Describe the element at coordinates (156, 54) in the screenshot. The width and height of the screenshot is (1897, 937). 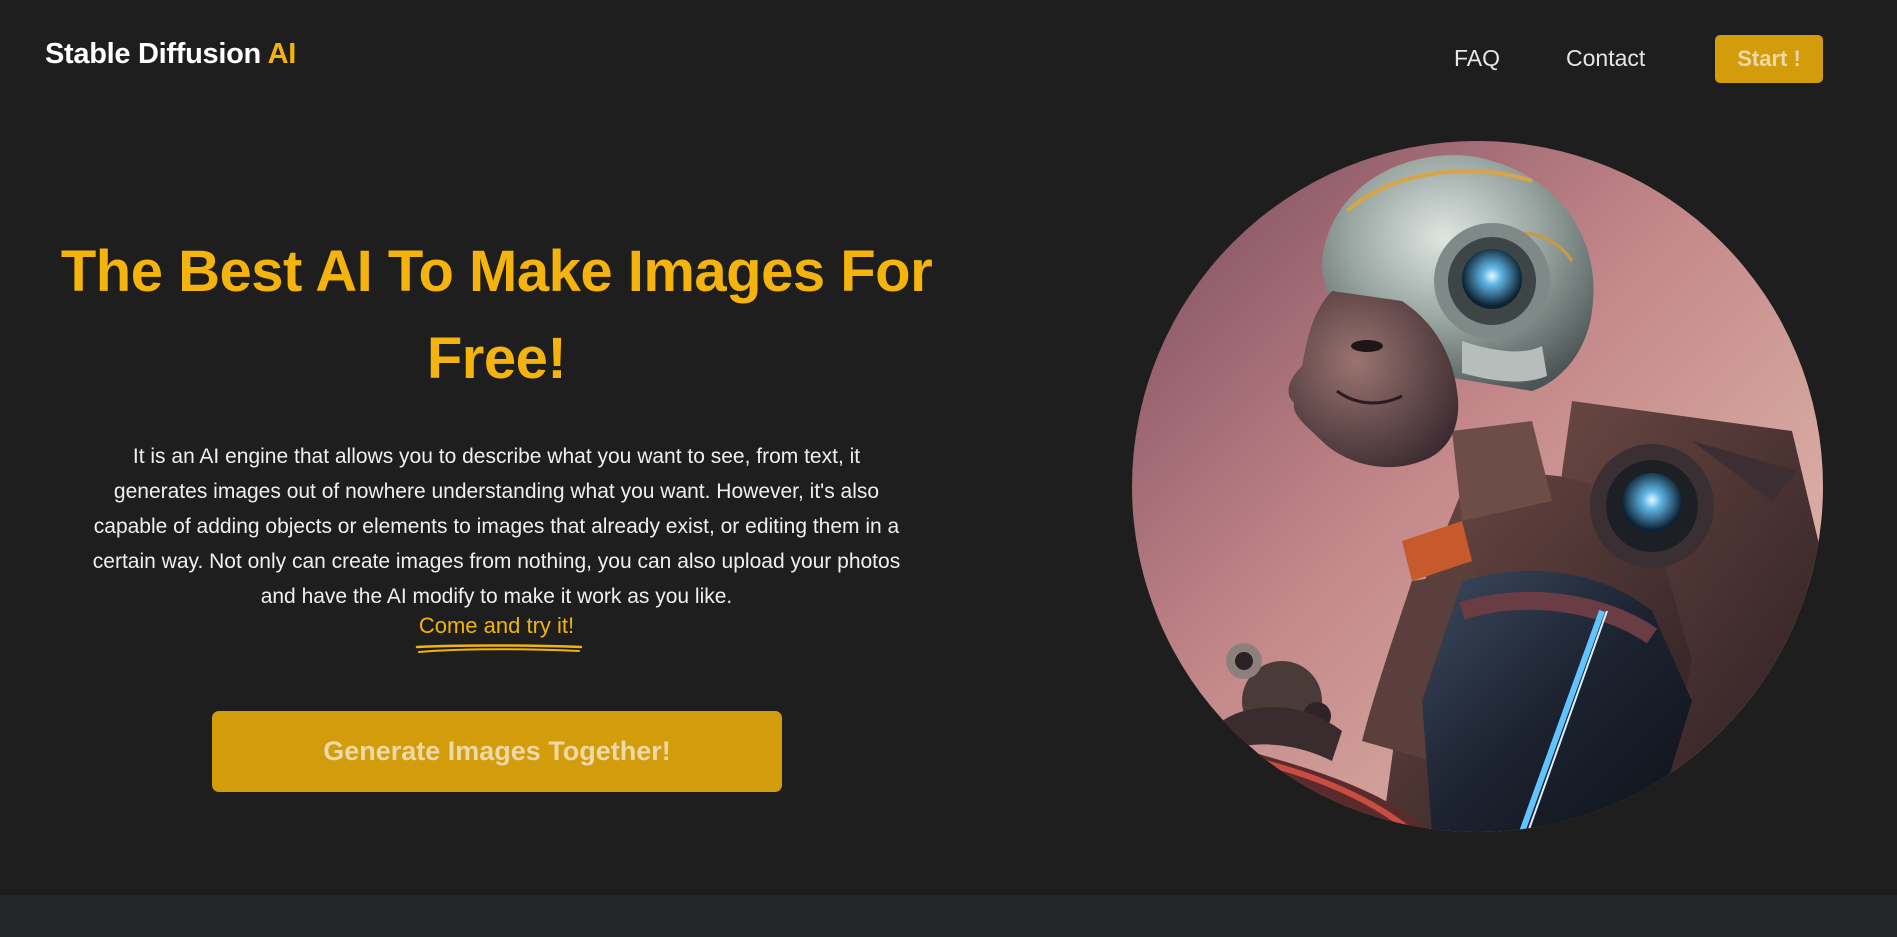
I see `logo-main-text: Stable Diffusion` at that location.